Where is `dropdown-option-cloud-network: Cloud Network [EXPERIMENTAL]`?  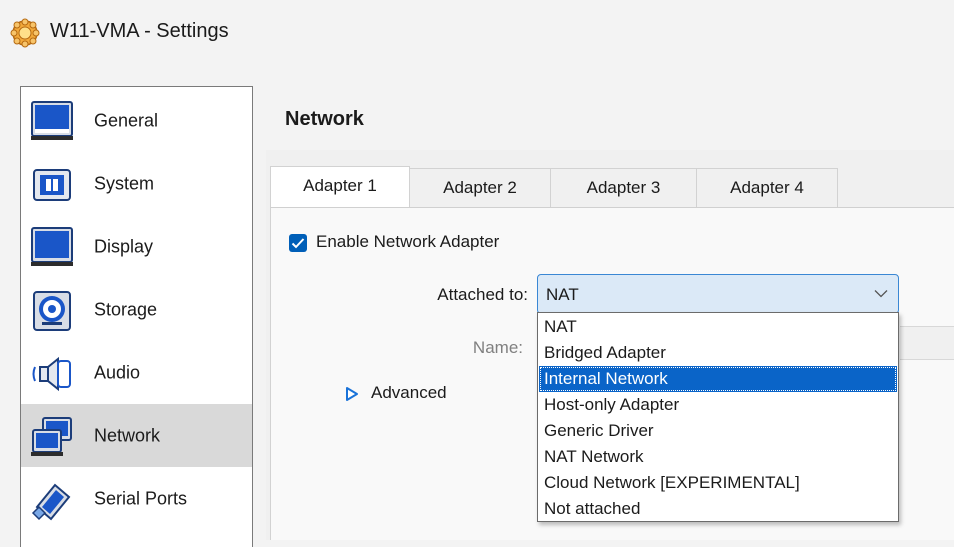 dropdown-option-cloud-network: Cloud Network [EXPERIMENTAL] is located at coordinates (718, 483).